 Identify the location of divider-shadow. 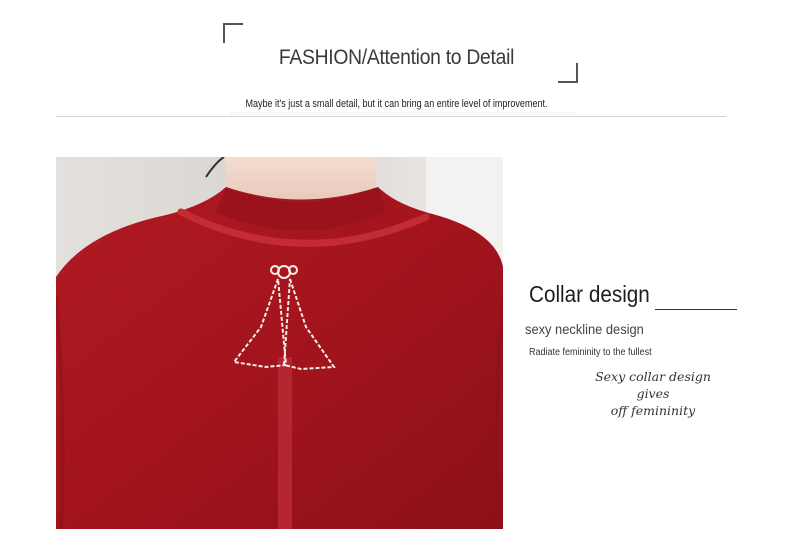
(402, 115).